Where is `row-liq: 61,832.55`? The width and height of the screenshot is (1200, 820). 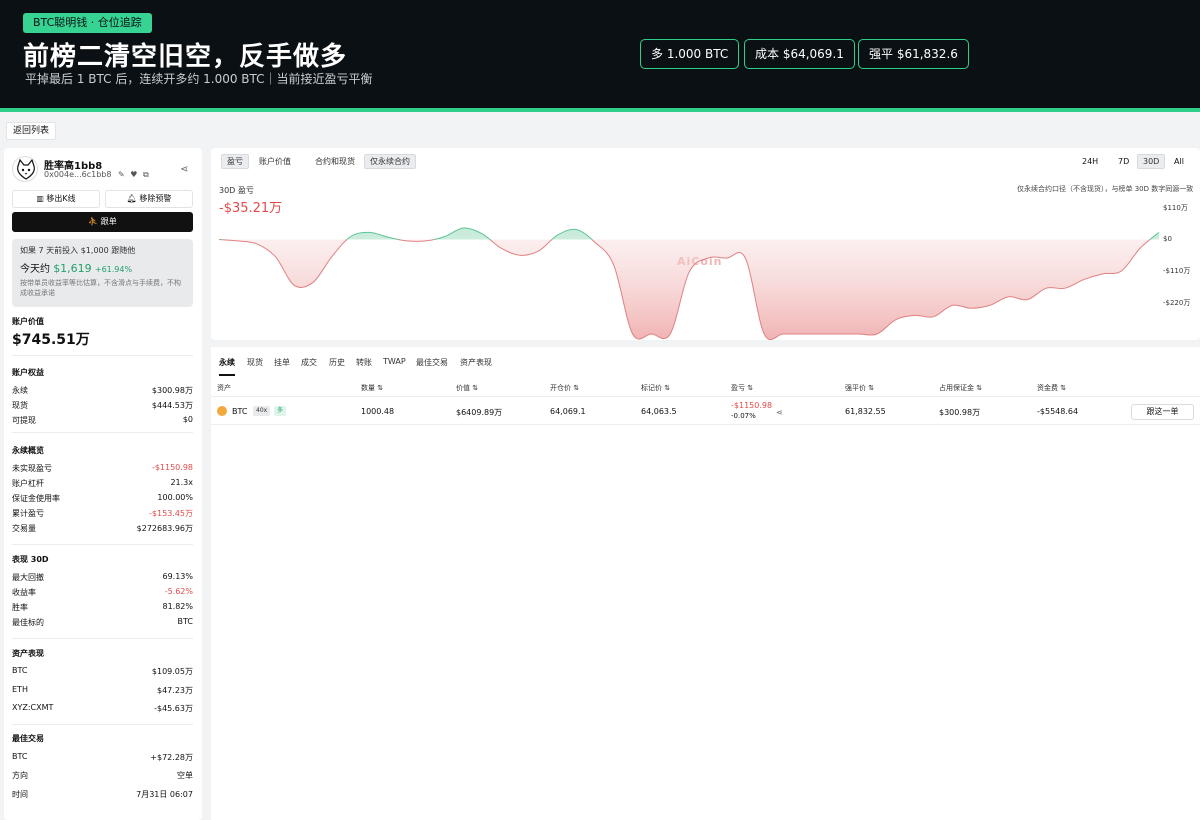
row-liq: 61,832.55 is located at coordinates (865, 411).